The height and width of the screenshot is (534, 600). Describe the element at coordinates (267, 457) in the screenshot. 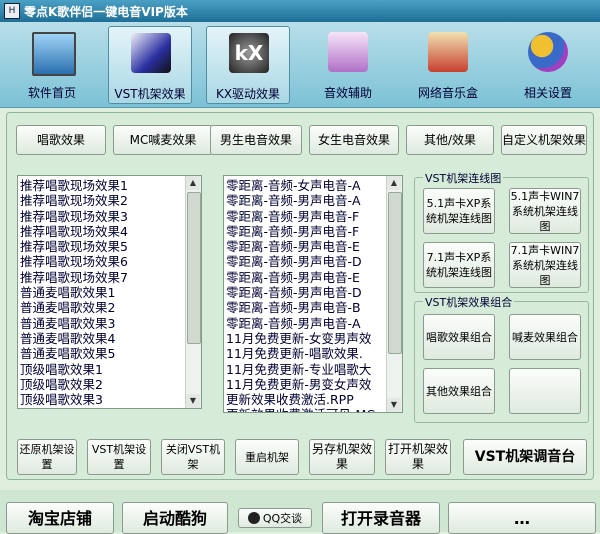

I see `restart-rack-button: 重启机架` at that location.